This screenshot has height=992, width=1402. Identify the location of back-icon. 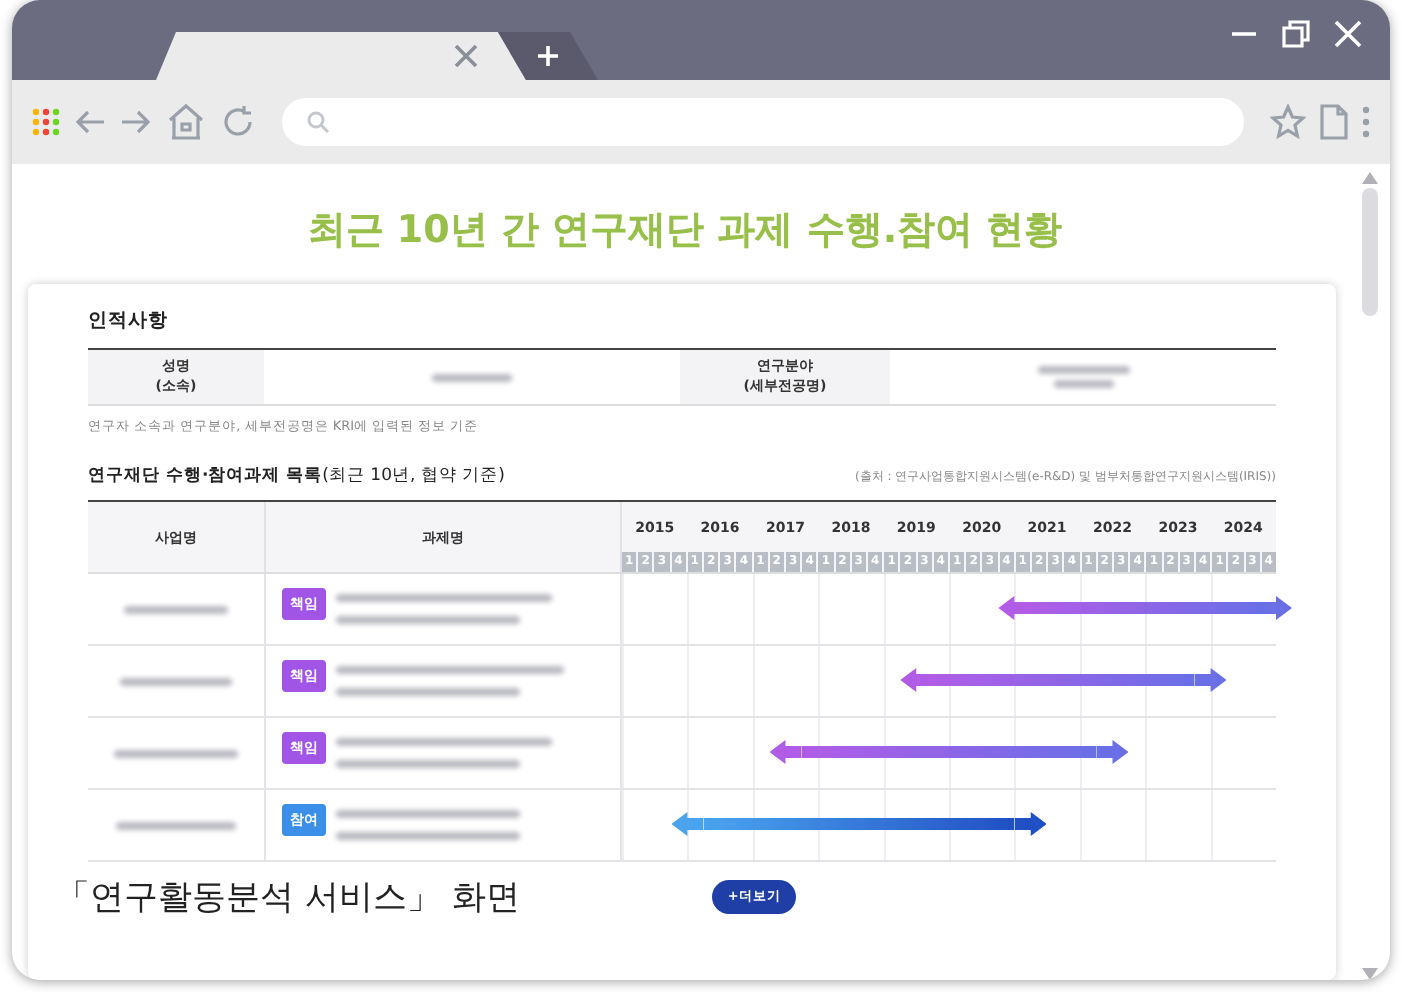
(90, 122).